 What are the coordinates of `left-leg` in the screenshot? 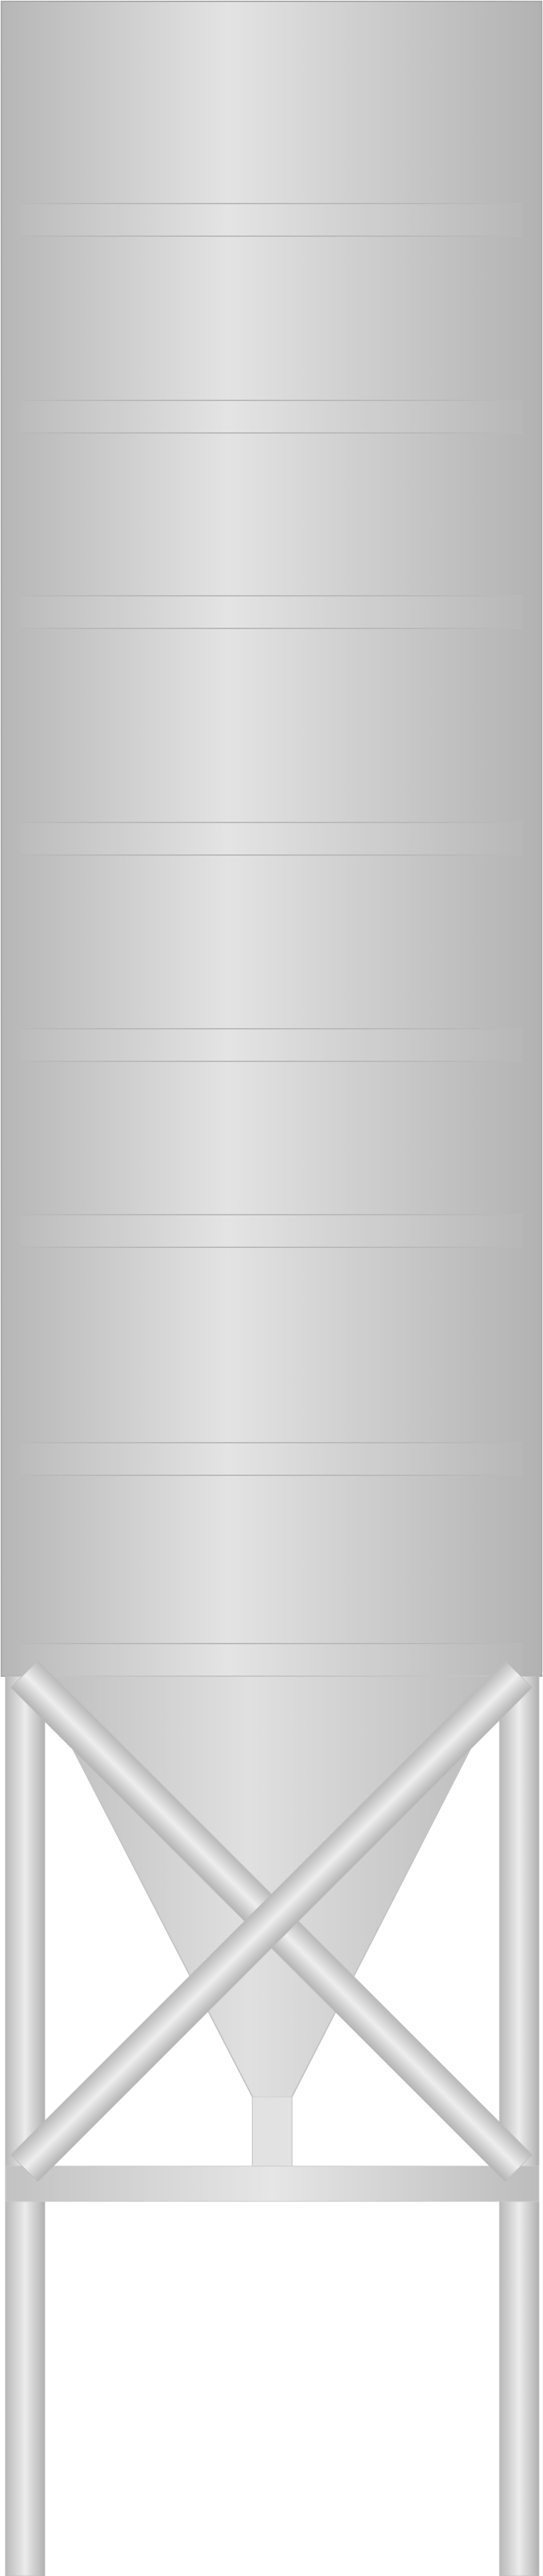 It's located at (25, 2125).